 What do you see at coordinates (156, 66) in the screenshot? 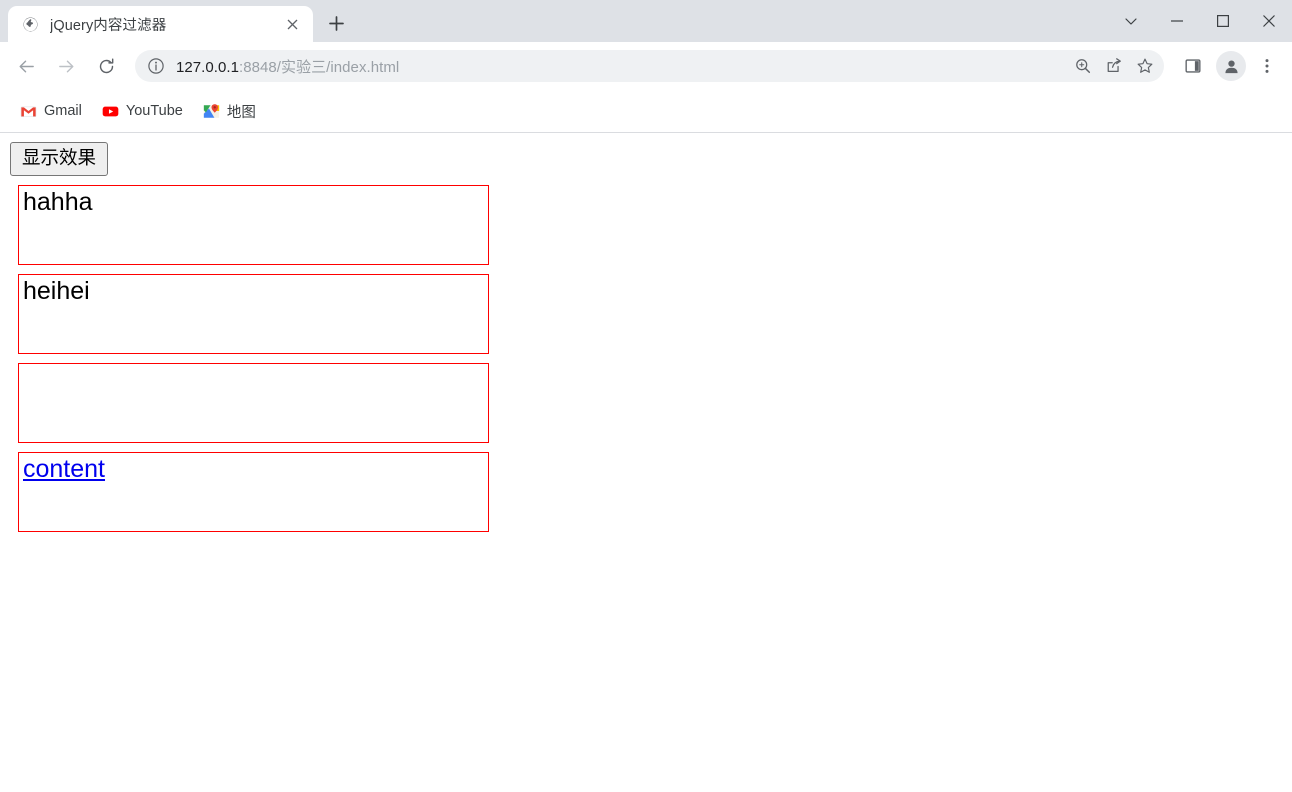
I see `info-circle-icon` at bounding box center [156, 66].